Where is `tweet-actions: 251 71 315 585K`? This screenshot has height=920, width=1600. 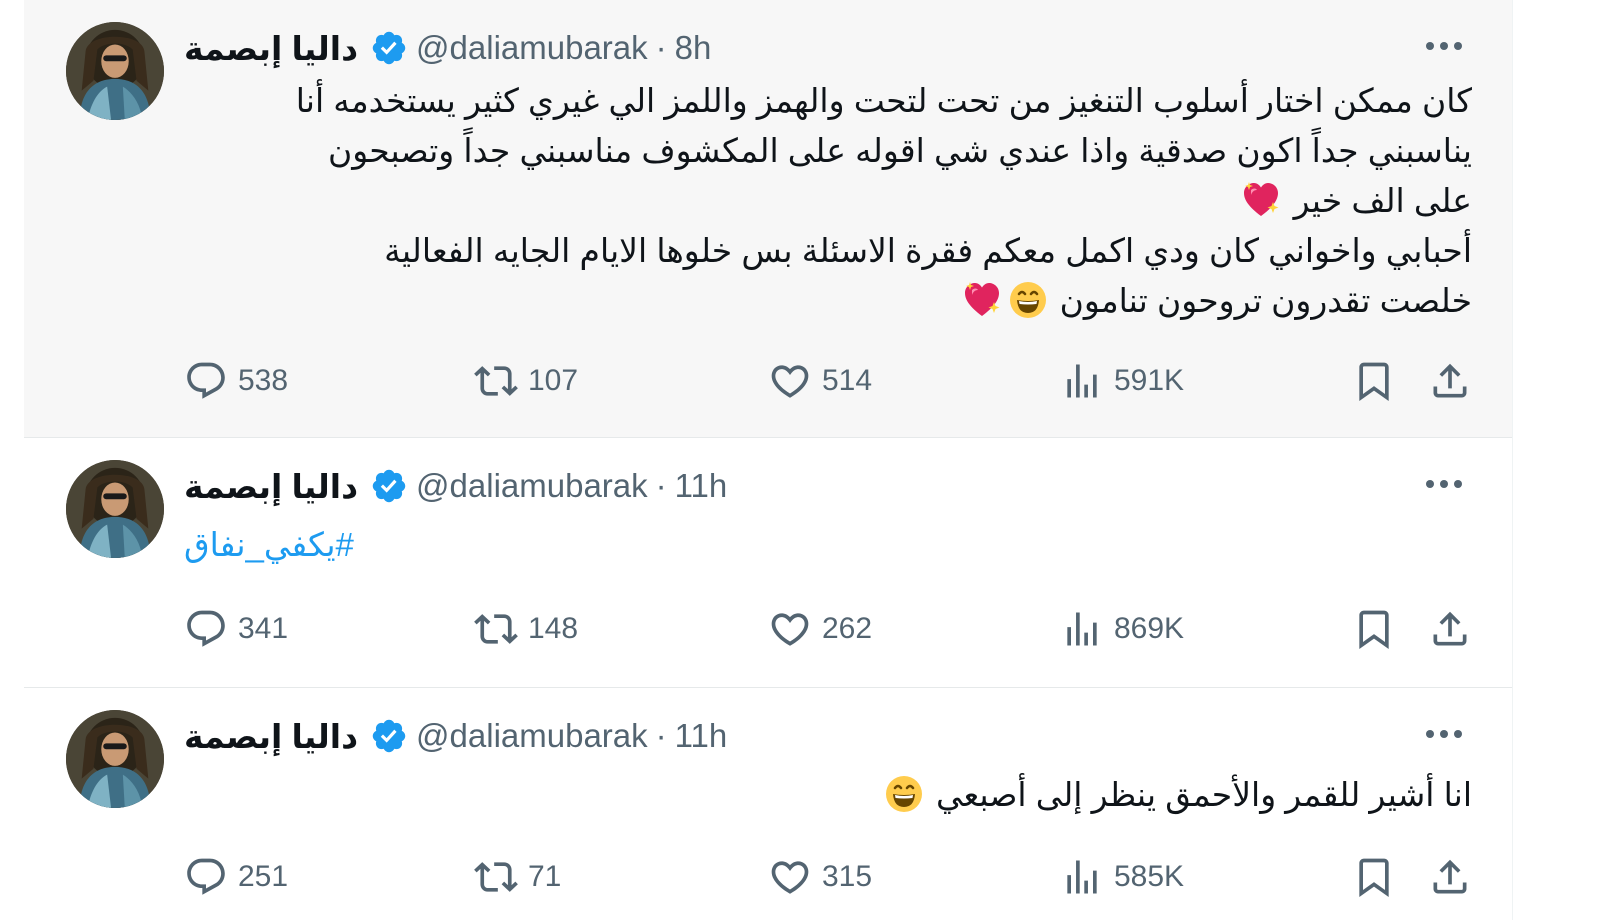
tweet-actions: 251 71 315 585K is located at coordinates (768, 877).